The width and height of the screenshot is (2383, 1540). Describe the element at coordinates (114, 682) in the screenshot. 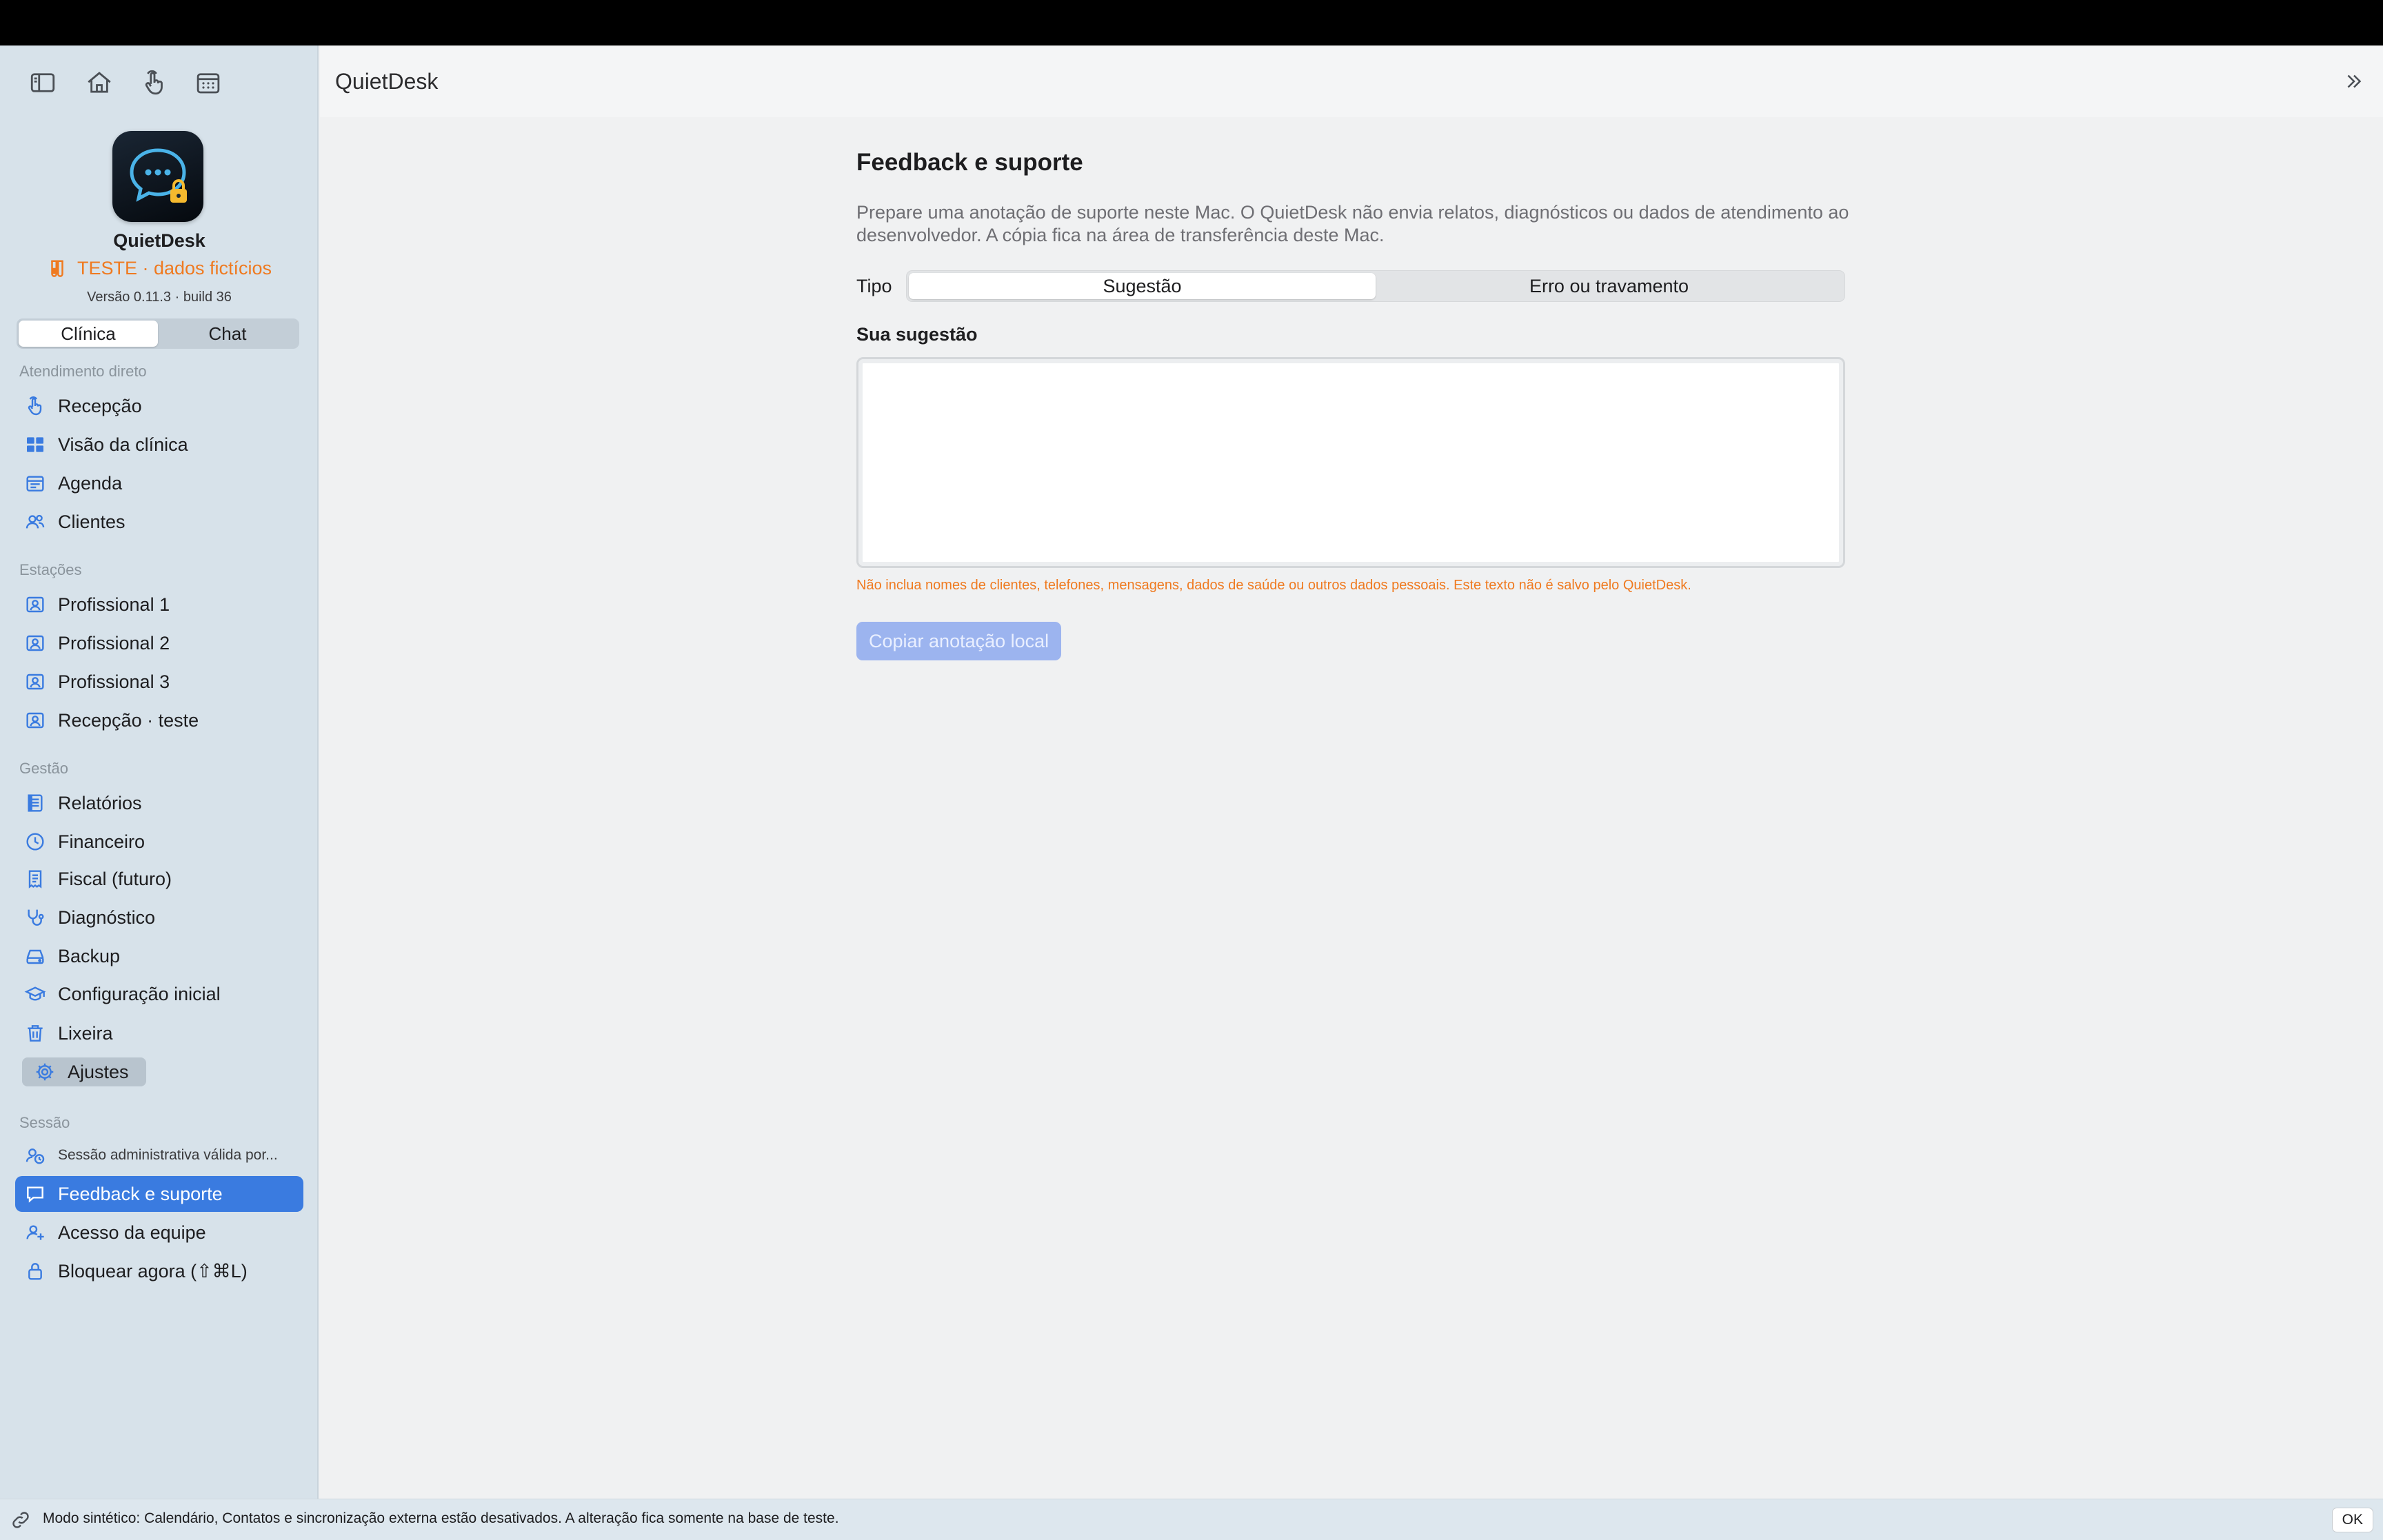

I see `sidebar-item-label: Profissional 3` at that location.